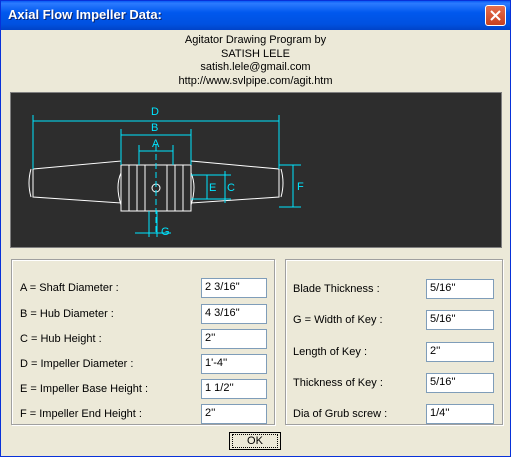 The width and height of the screenshot is (511, 457). I want to click on grub-screw-dia-label: Dia of Grub screw :, so click(340, 414).